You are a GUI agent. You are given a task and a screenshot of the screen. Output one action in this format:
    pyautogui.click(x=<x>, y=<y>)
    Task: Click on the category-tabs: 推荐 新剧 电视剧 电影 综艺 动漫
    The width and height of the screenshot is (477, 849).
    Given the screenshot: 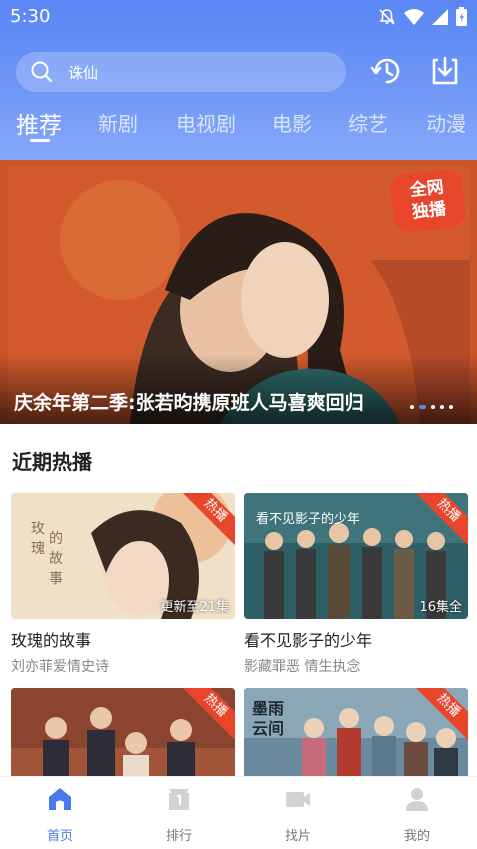 What is the action you would take?
    pyautogui.click(x=238, y=128)
    